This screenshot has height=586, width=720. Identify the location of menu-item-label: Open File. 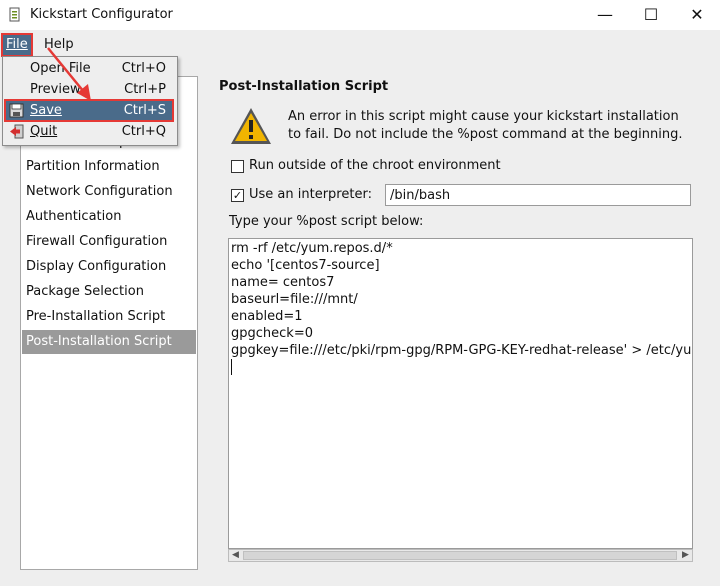
(60, 68).